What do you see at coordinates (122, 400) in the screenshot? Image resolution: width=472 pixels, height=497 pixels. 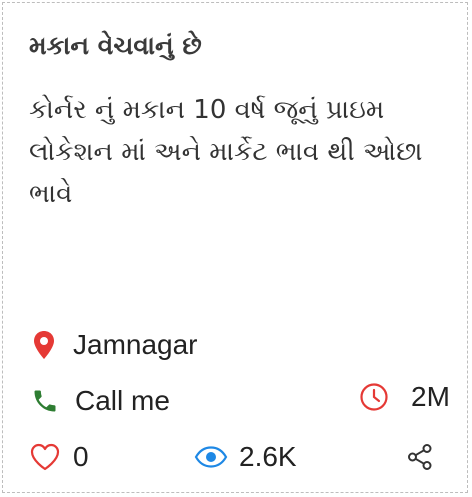 I see `call-label: Call me` at bounding box center [122, 400].